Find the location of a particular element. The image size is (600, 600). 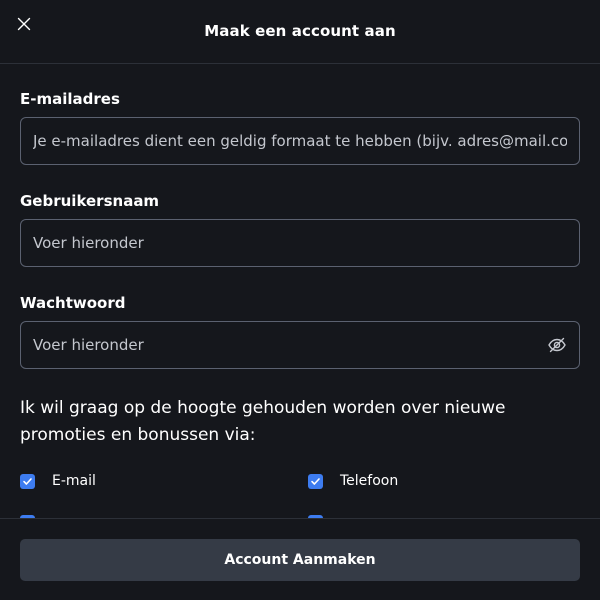

promo-option-label: Telefoon is located at coordinates (369, 481).